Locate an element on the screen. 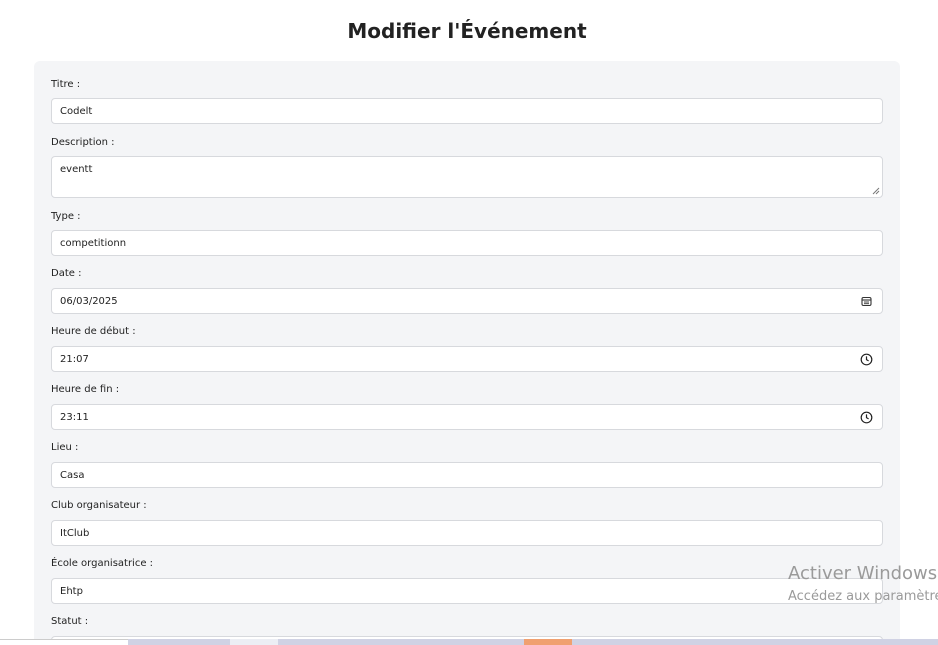 Image resolution: width=938 pixels, height=645 pixels. date-input: 06/03/2025 is located at coordinates (467, 301).